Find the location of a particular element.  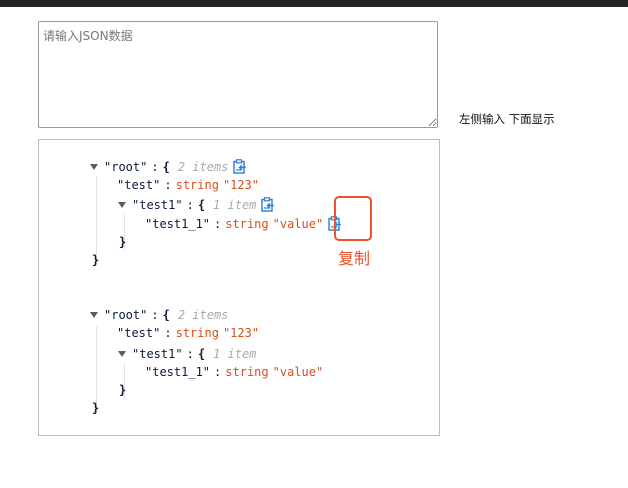

top-bar is located at coordinates (314, 3).